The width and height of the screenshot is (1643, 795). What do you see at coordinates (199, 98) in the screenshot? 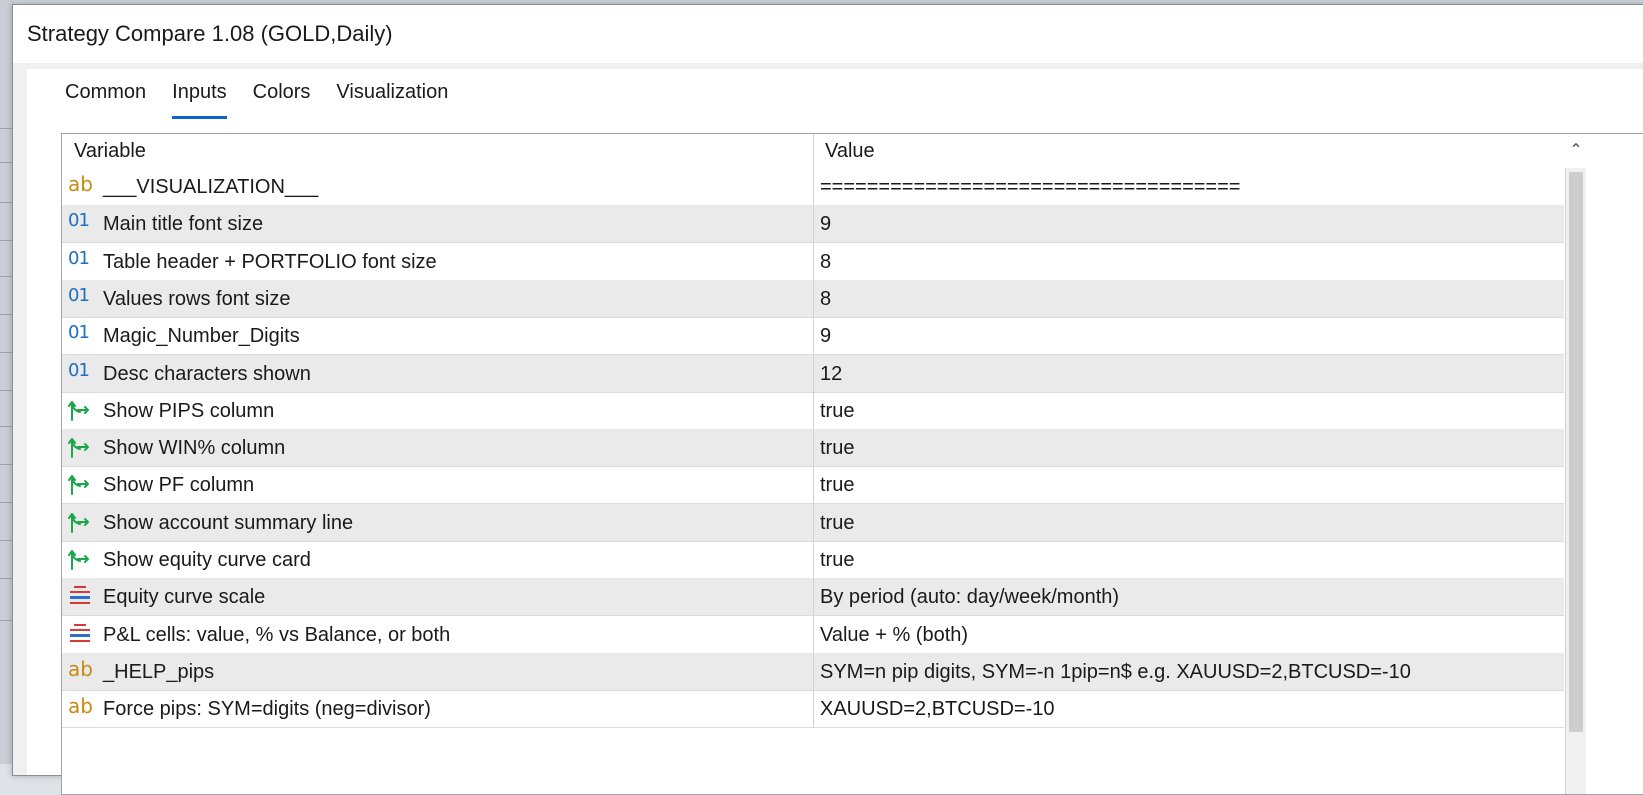
I see `tab-inputs: Inputs` at bounding box center [199, 98].